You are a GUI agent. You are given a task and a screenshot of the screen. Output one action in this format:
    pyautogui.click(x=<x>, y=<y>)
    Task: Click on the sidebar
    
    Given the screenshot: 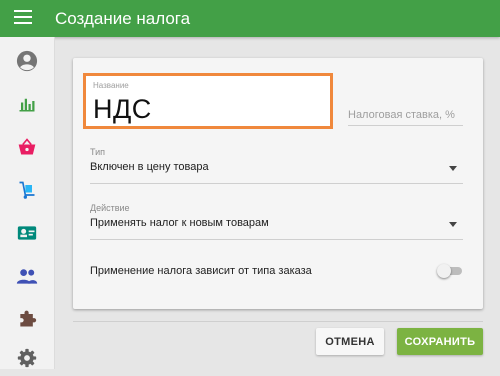 What is the action you would take?
    pyautogui.click(x=27, y=203)
    